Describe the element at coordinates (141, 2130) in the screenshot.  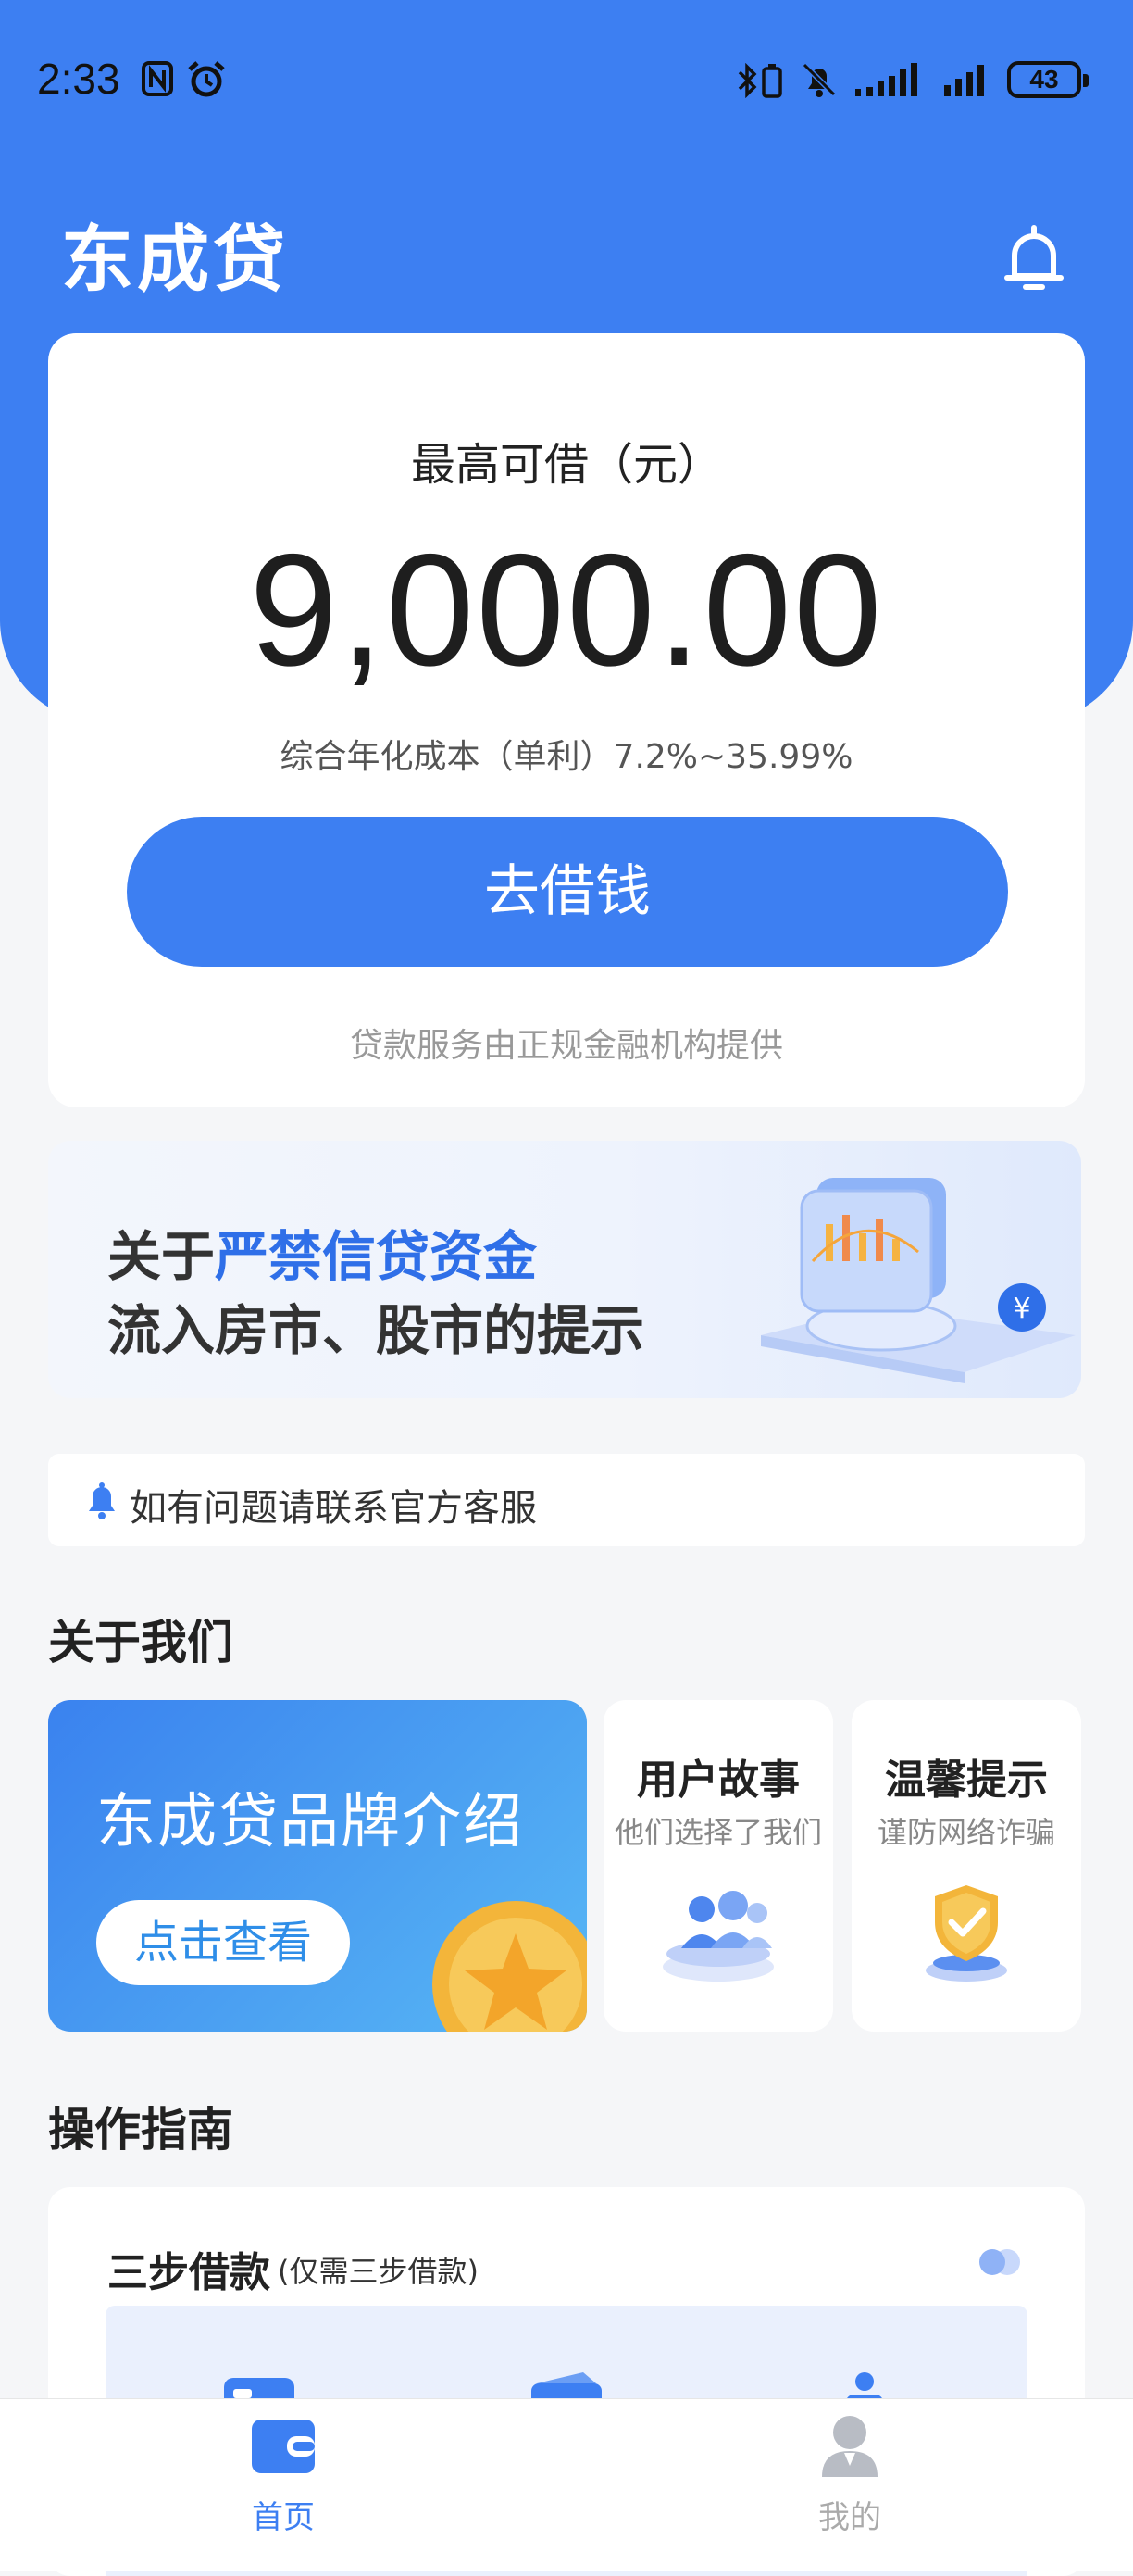
I see `guide-section-title: 操作指南` at that location.